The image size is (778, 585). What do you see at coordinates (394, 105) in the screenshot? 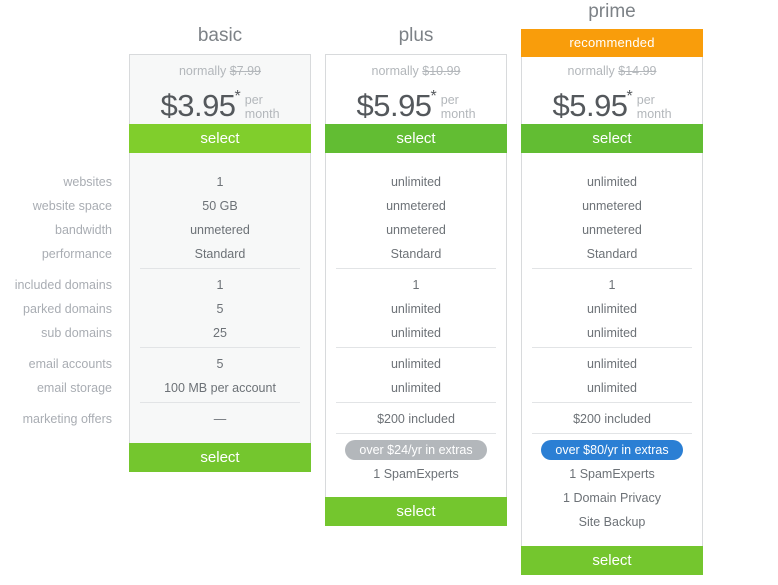
I see `price-amount-plus: $5.95` at bounding box center [394, 105].